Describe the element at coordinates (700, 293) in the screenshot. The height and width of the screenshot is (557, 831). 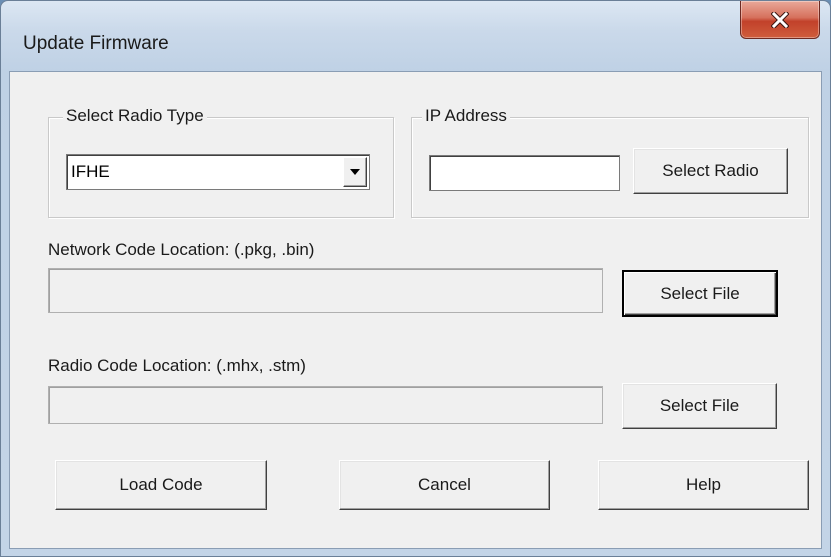
I see `network-select-file-button: Select File` at that location.